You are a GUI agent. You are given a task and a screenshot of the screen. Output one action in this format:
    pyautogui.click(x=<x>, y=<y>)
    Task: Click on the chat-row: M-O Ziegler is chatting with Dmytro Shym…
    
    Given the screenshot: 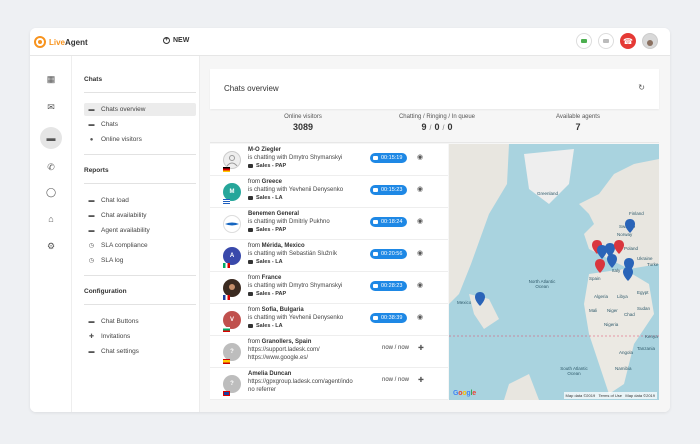 What is the action you would take?
    pyautogui.click(x=329, y=160)
    